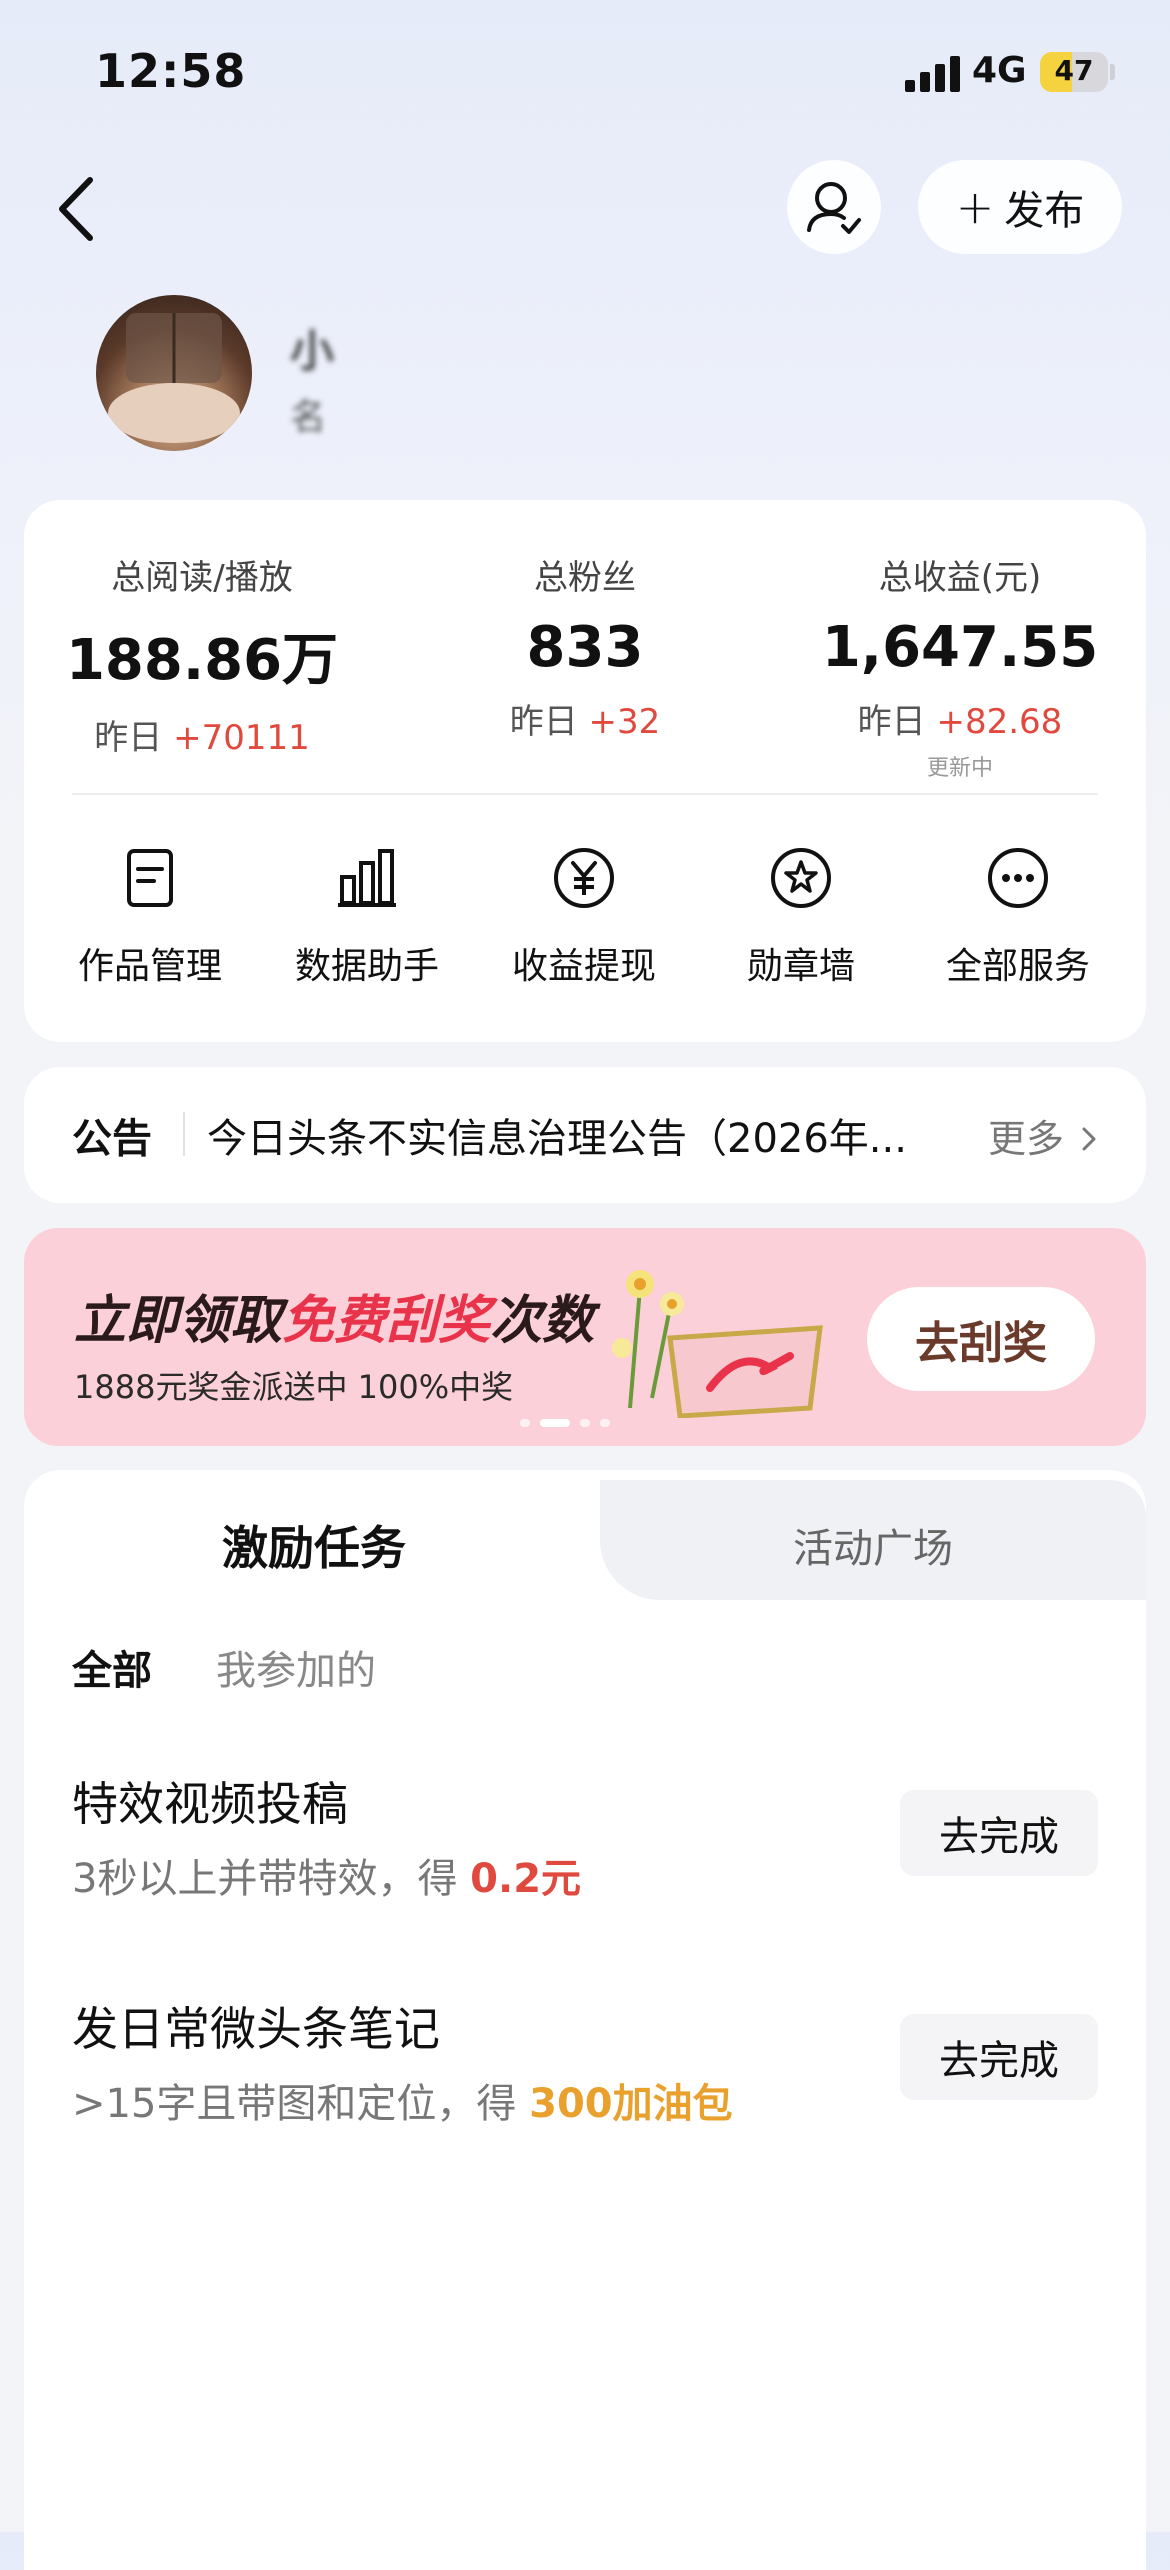  Describe the element at coordinates (296, 1667) in the screenshot. I see `filter-joined: 我参加的` at that location.